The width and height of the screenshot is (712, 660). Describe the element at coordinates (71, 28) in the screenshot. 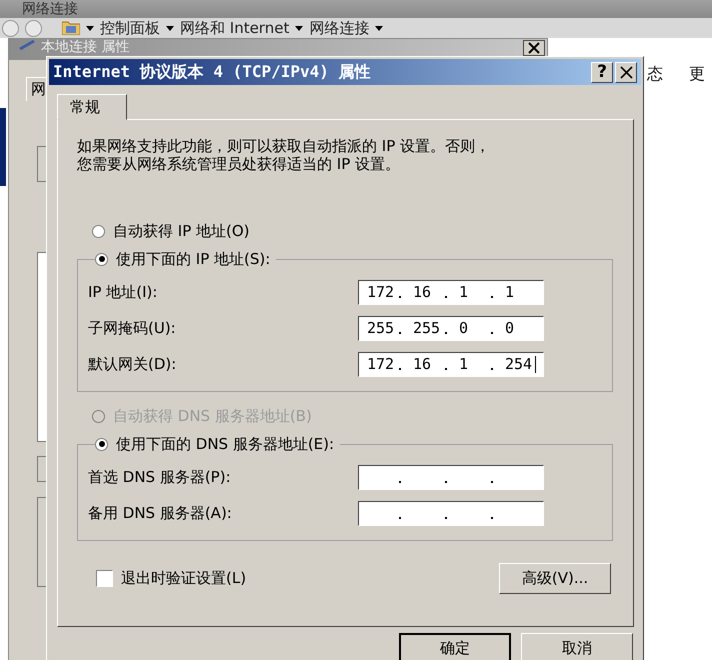

I see `folder-icon` at that location.